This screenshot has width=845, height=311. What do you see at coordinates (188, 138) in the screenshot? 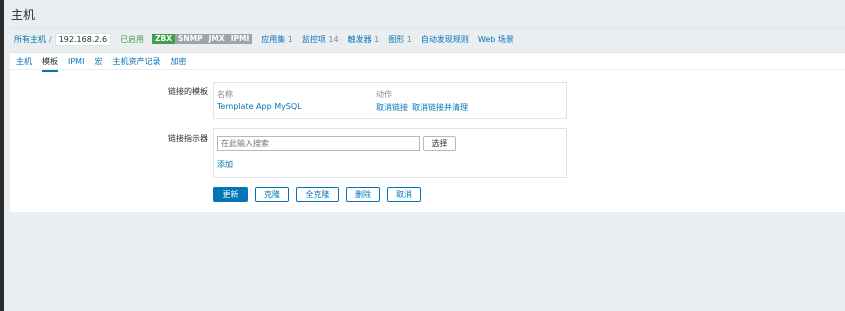
I see `link-indicator-label: 链接指示器` at bounding box center [188, 138].